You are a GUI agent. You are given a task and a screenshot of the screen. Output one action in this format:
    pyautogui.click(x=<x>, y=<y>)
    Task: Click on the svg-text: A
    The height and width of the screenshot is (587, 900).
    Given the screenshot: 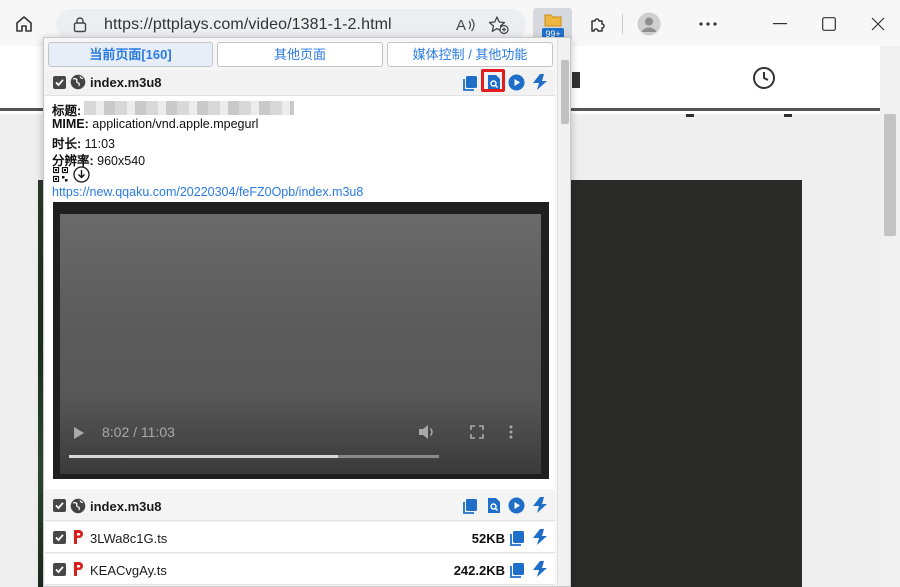 What is the action you would take?
    pyautogui.click(x=461, y=25)
    